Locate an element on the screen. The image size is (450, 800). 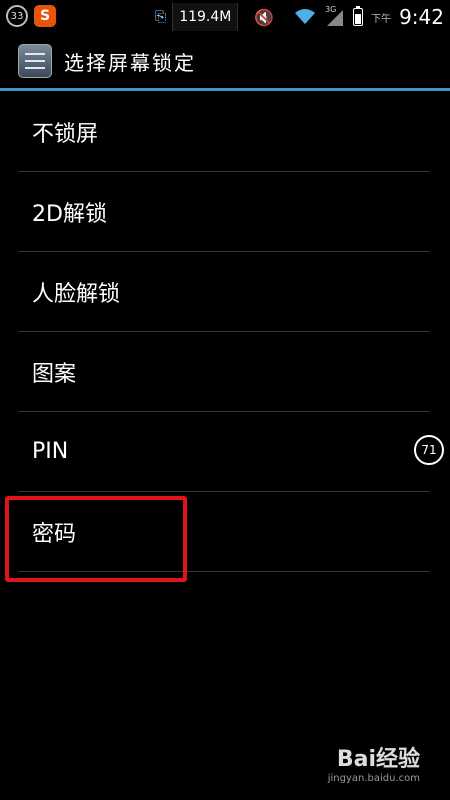
status-center: ⎘ 119.4M 🔇 is located at coordinates (214, 17).